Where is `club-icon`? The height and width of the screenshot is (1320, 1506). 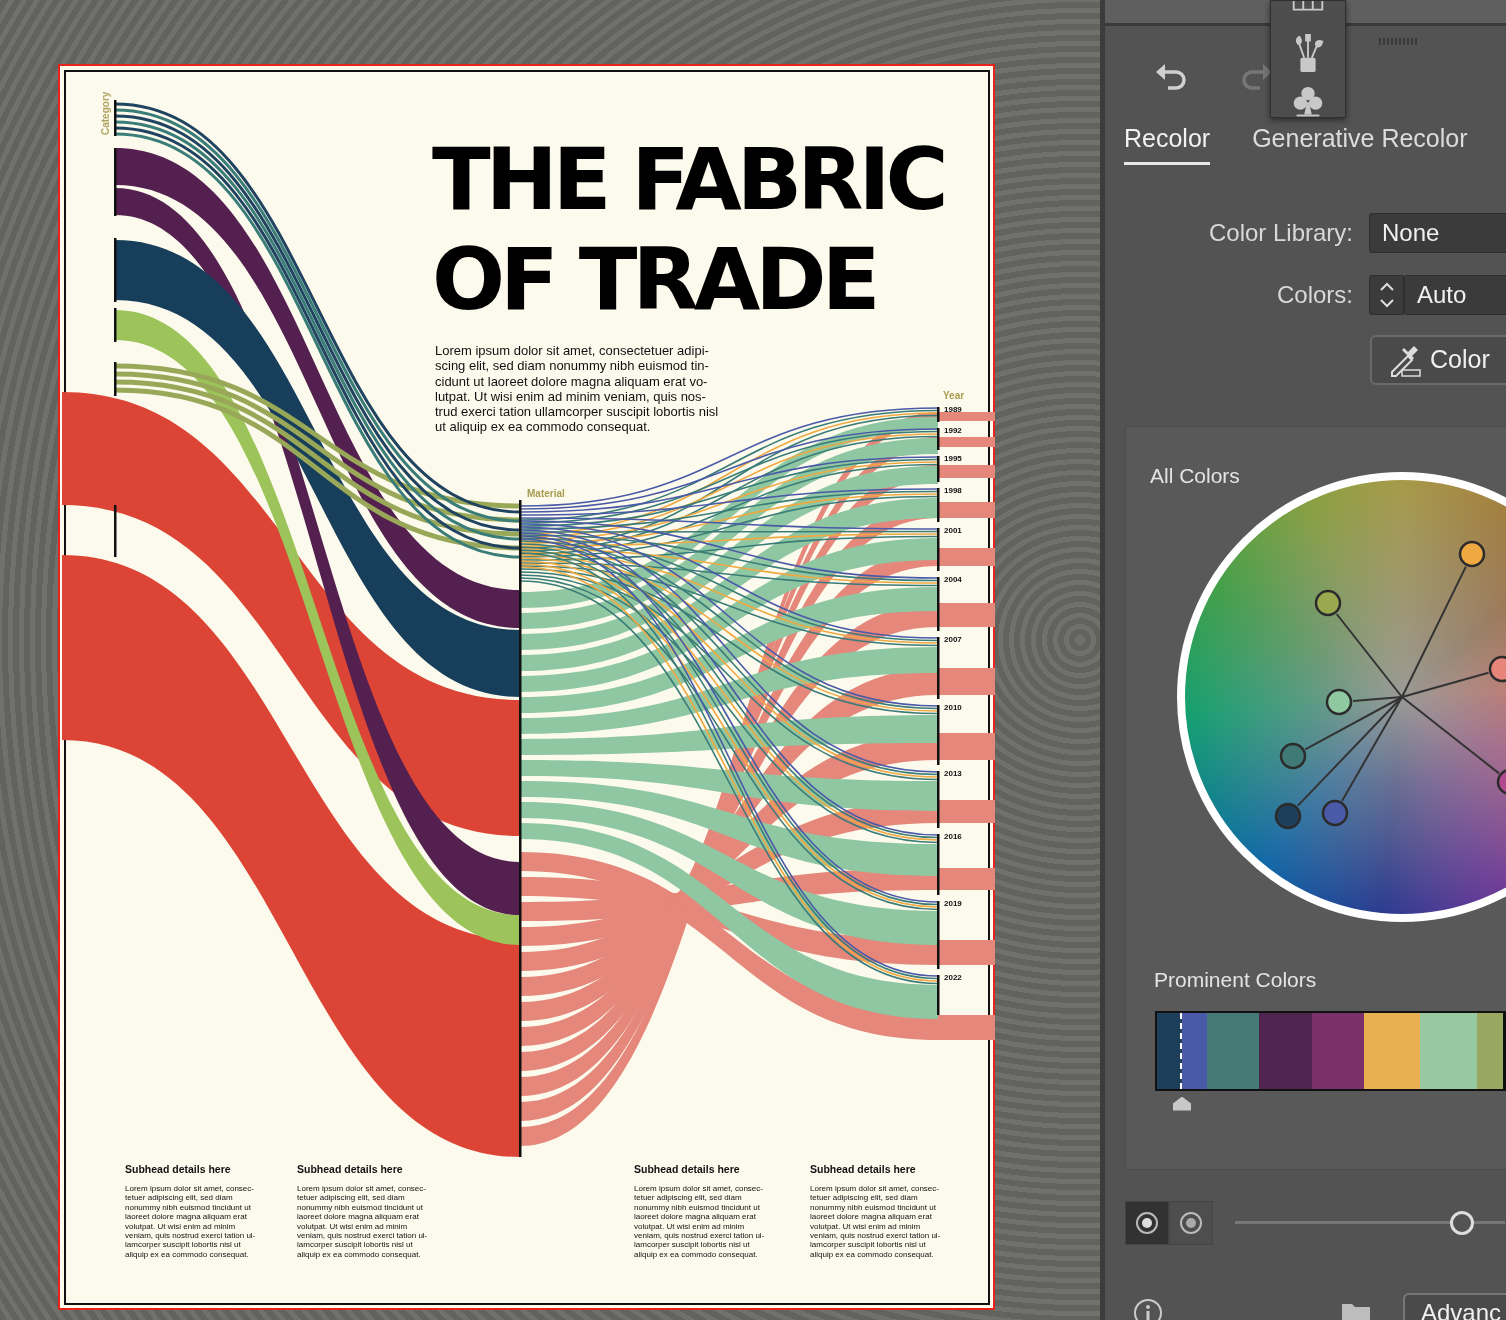
club-icon is located at coordinates (1308, 100).